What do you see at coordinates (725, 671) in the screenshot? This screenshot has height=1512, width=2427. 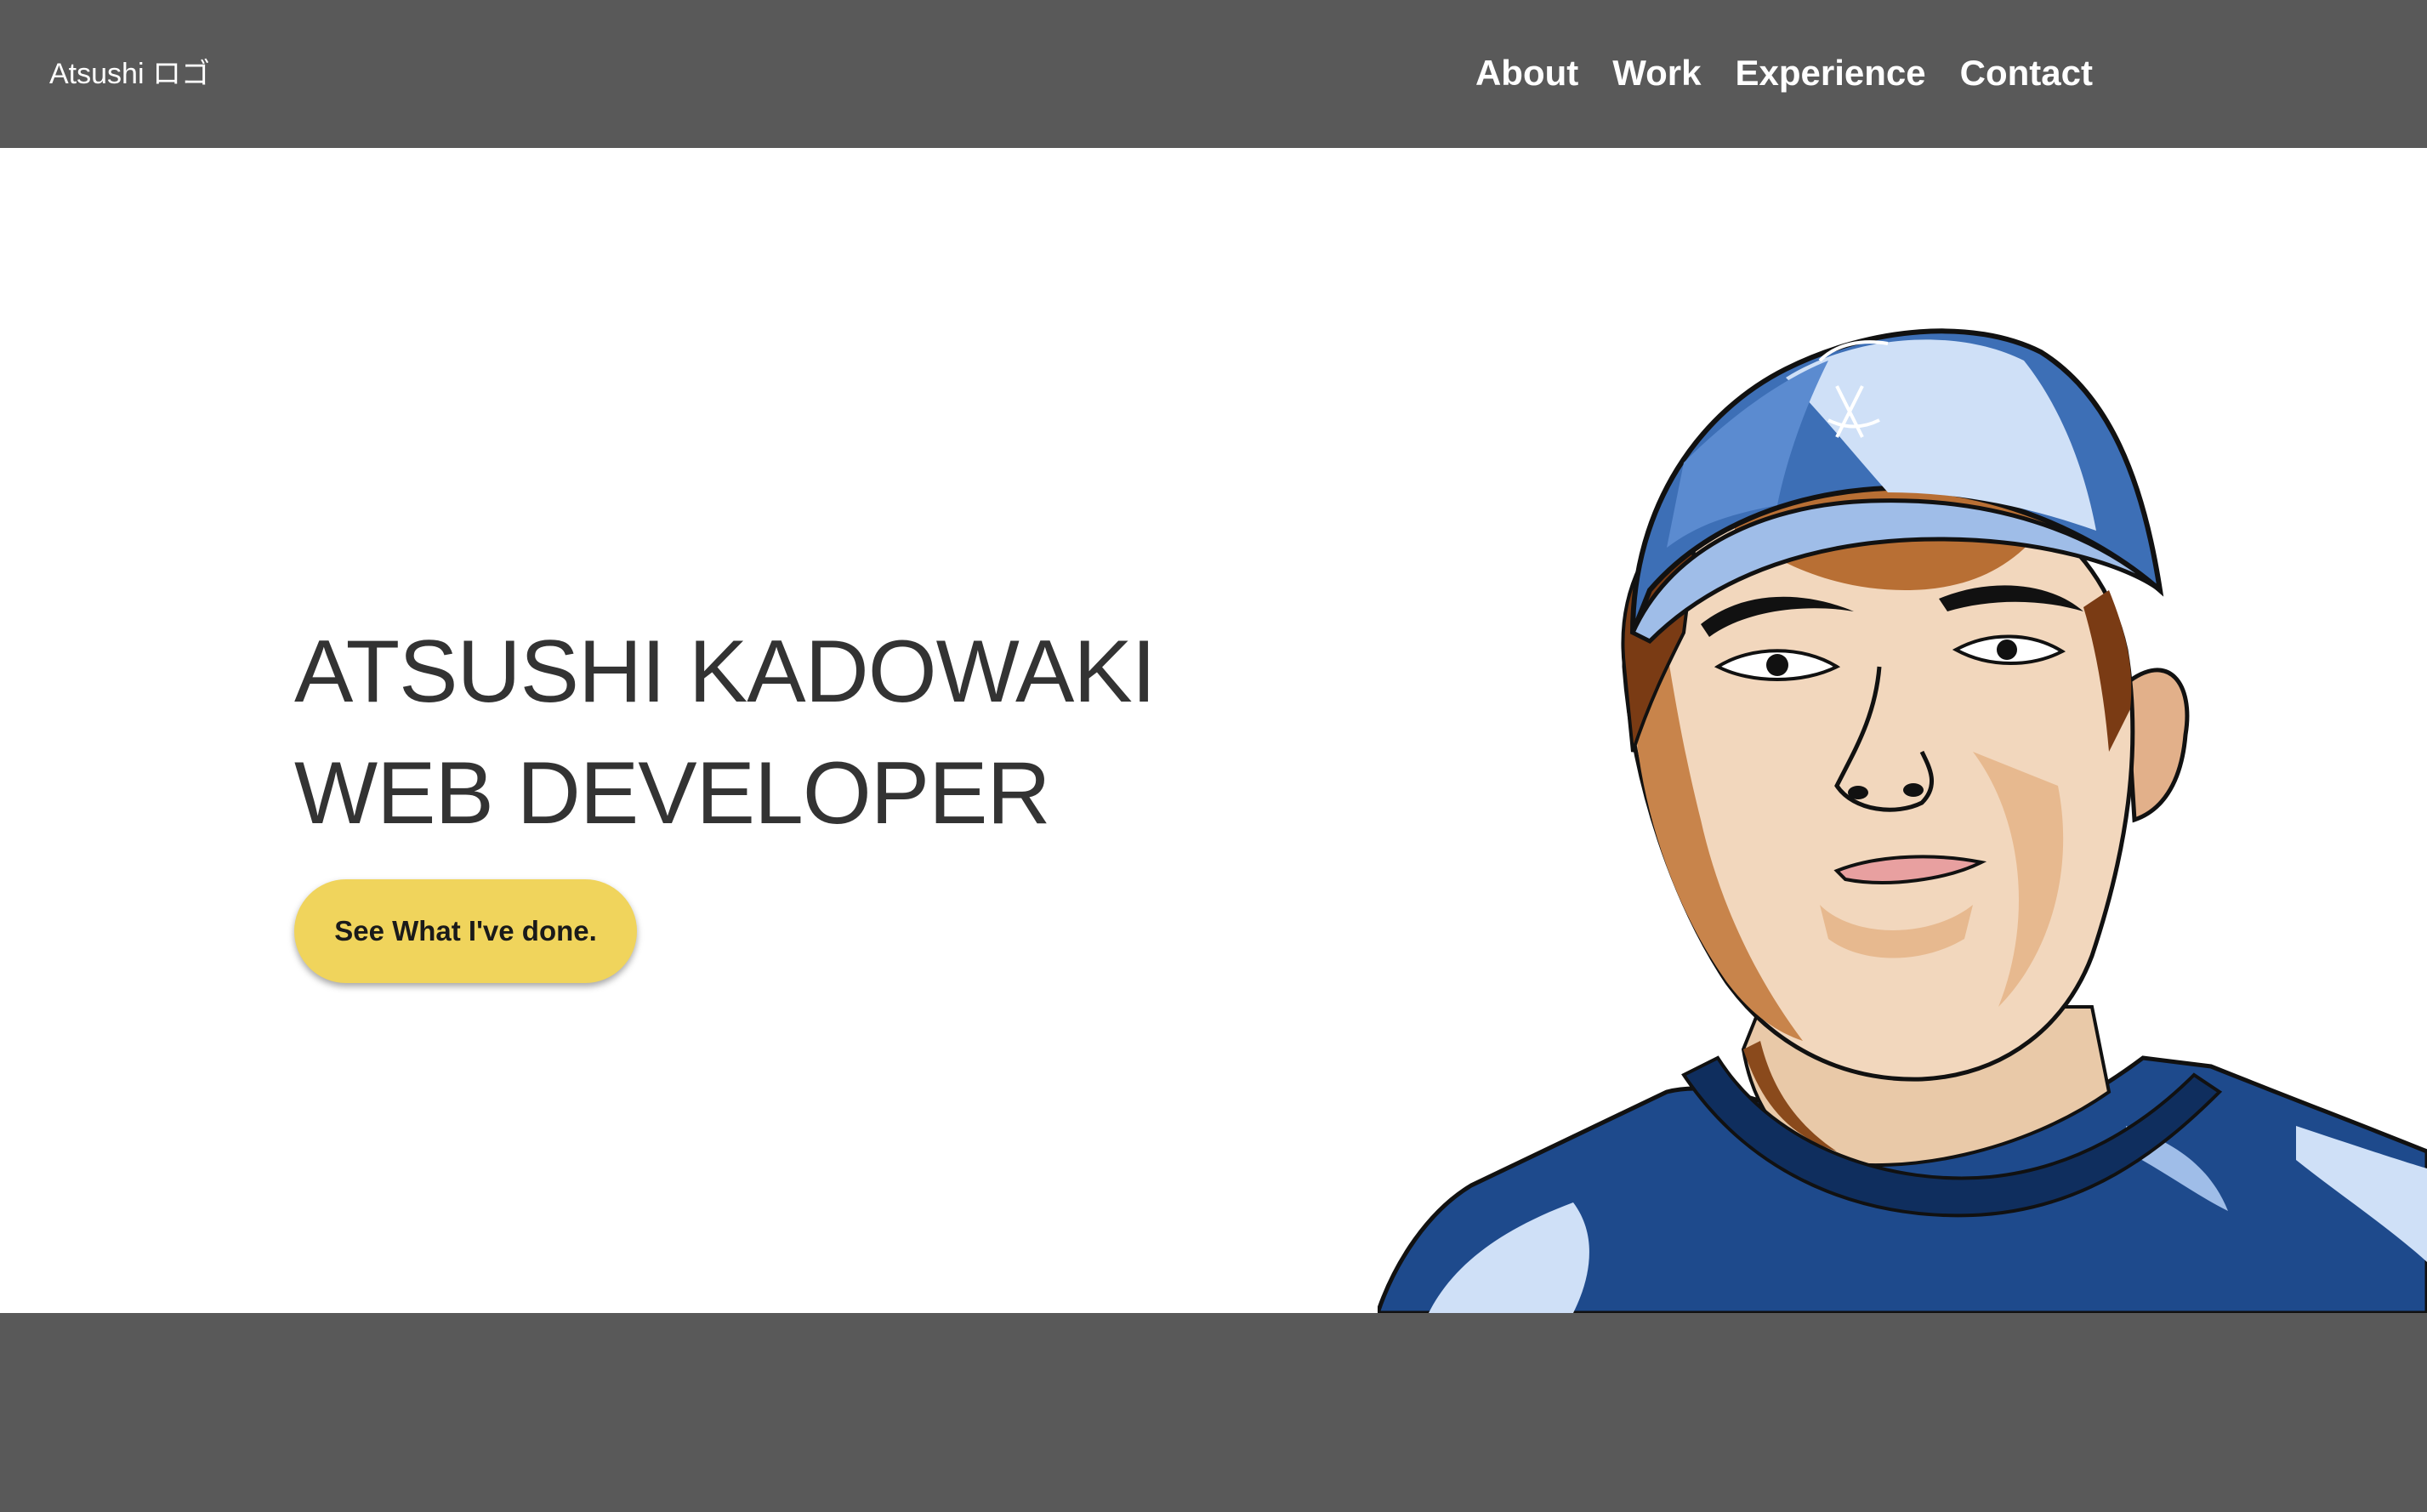 I see `hero-name: ATSUSHI KADOWAKI` at bounding box center [725, 671].